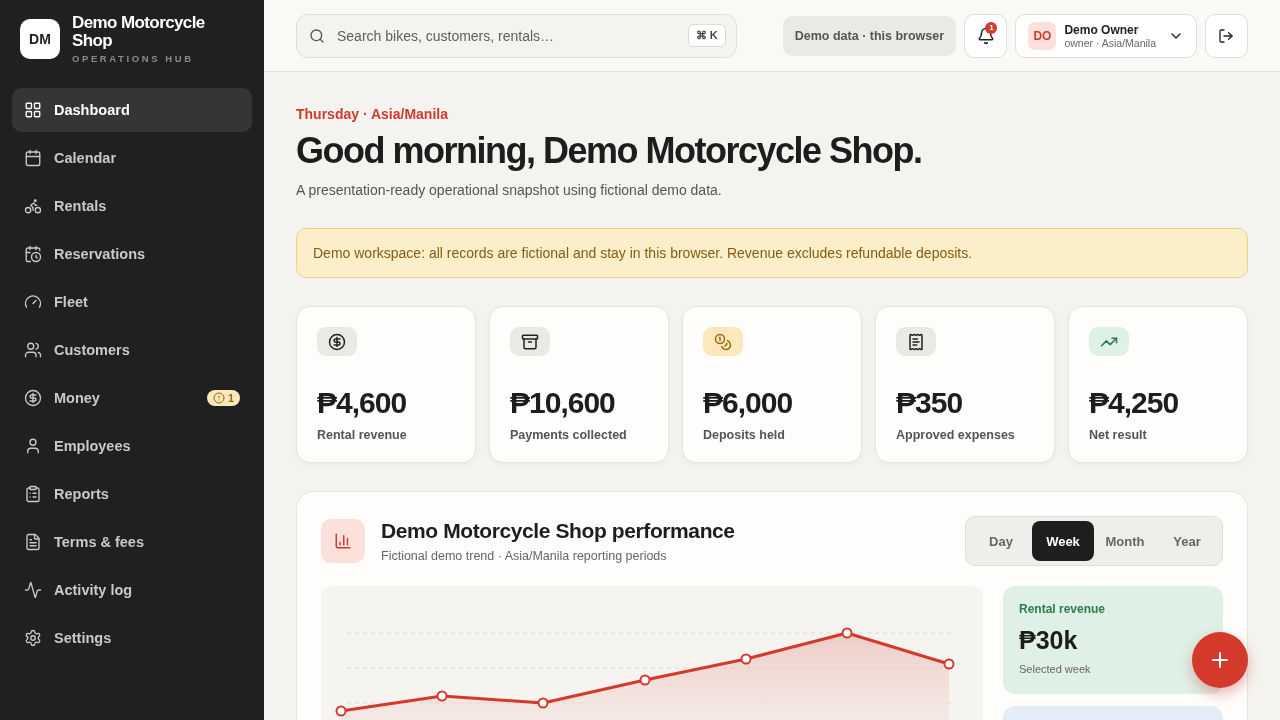 The height and width of the screenshot is (720, 1280). Describe the element at coordinates (558, 531) in the screenshot. I see `panel-title: Demo Motorcycle Shop performance` at that location.